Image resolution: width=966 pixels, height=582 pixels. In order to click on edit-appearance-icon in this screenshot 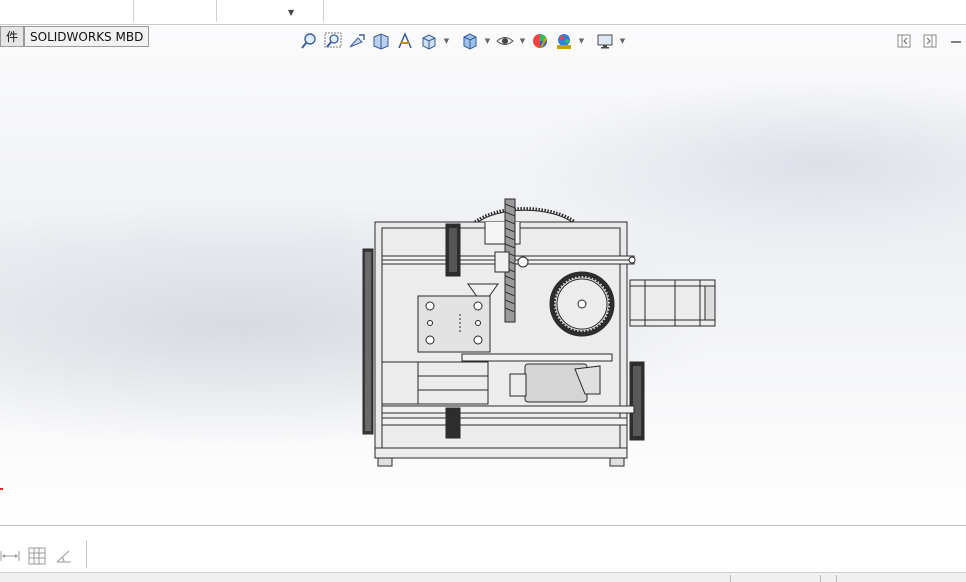, I will do `click(540, 41)`.